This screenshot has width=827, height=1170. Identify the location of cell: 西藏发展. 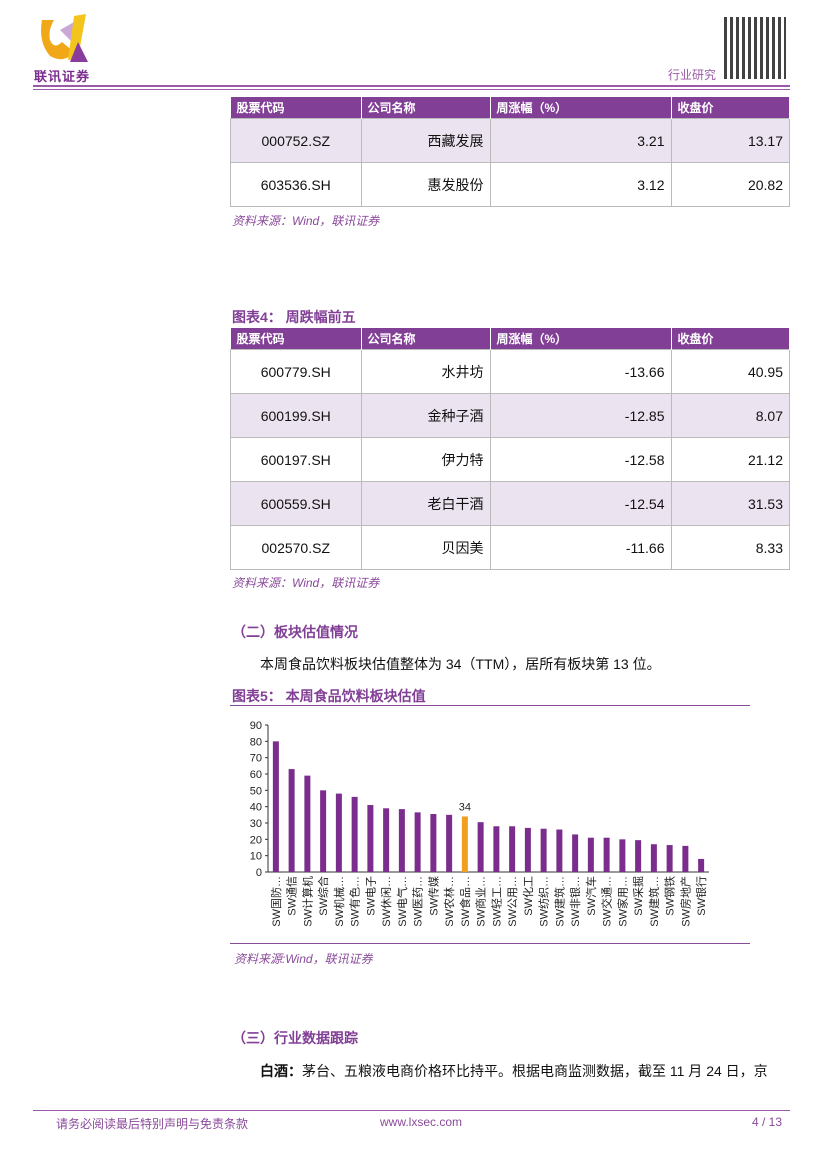
(425, 140).